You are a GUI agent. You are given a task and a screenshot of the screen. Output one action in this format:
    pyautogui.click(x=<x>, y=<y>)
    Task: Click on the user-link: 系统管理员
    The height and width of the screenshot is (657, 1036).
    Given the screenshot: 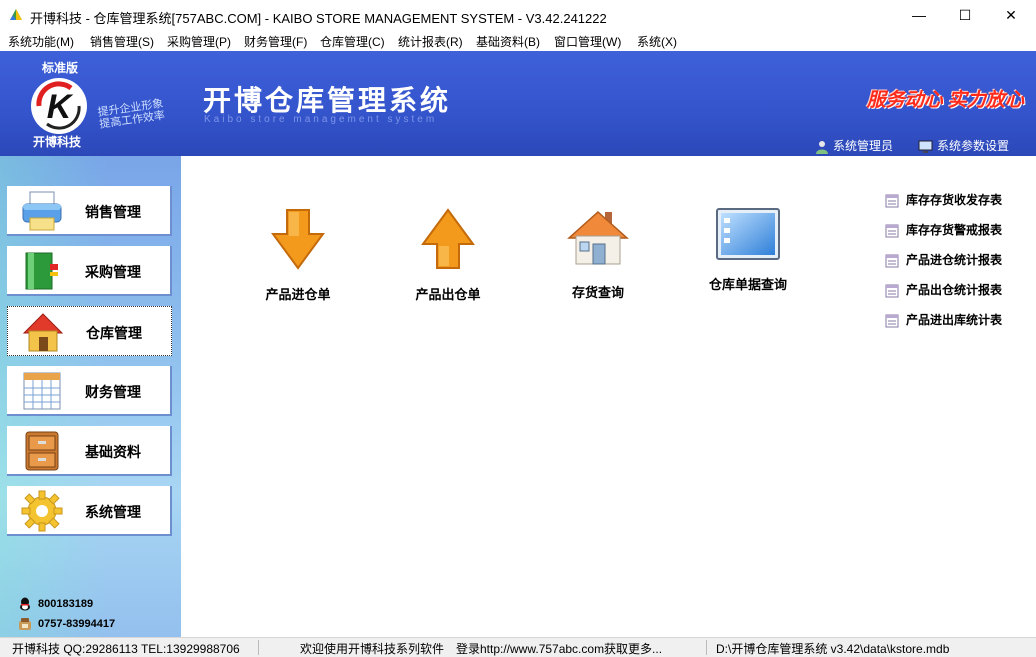 What is the action you would take?
    pyautogui.click(x=854, y=145)
    